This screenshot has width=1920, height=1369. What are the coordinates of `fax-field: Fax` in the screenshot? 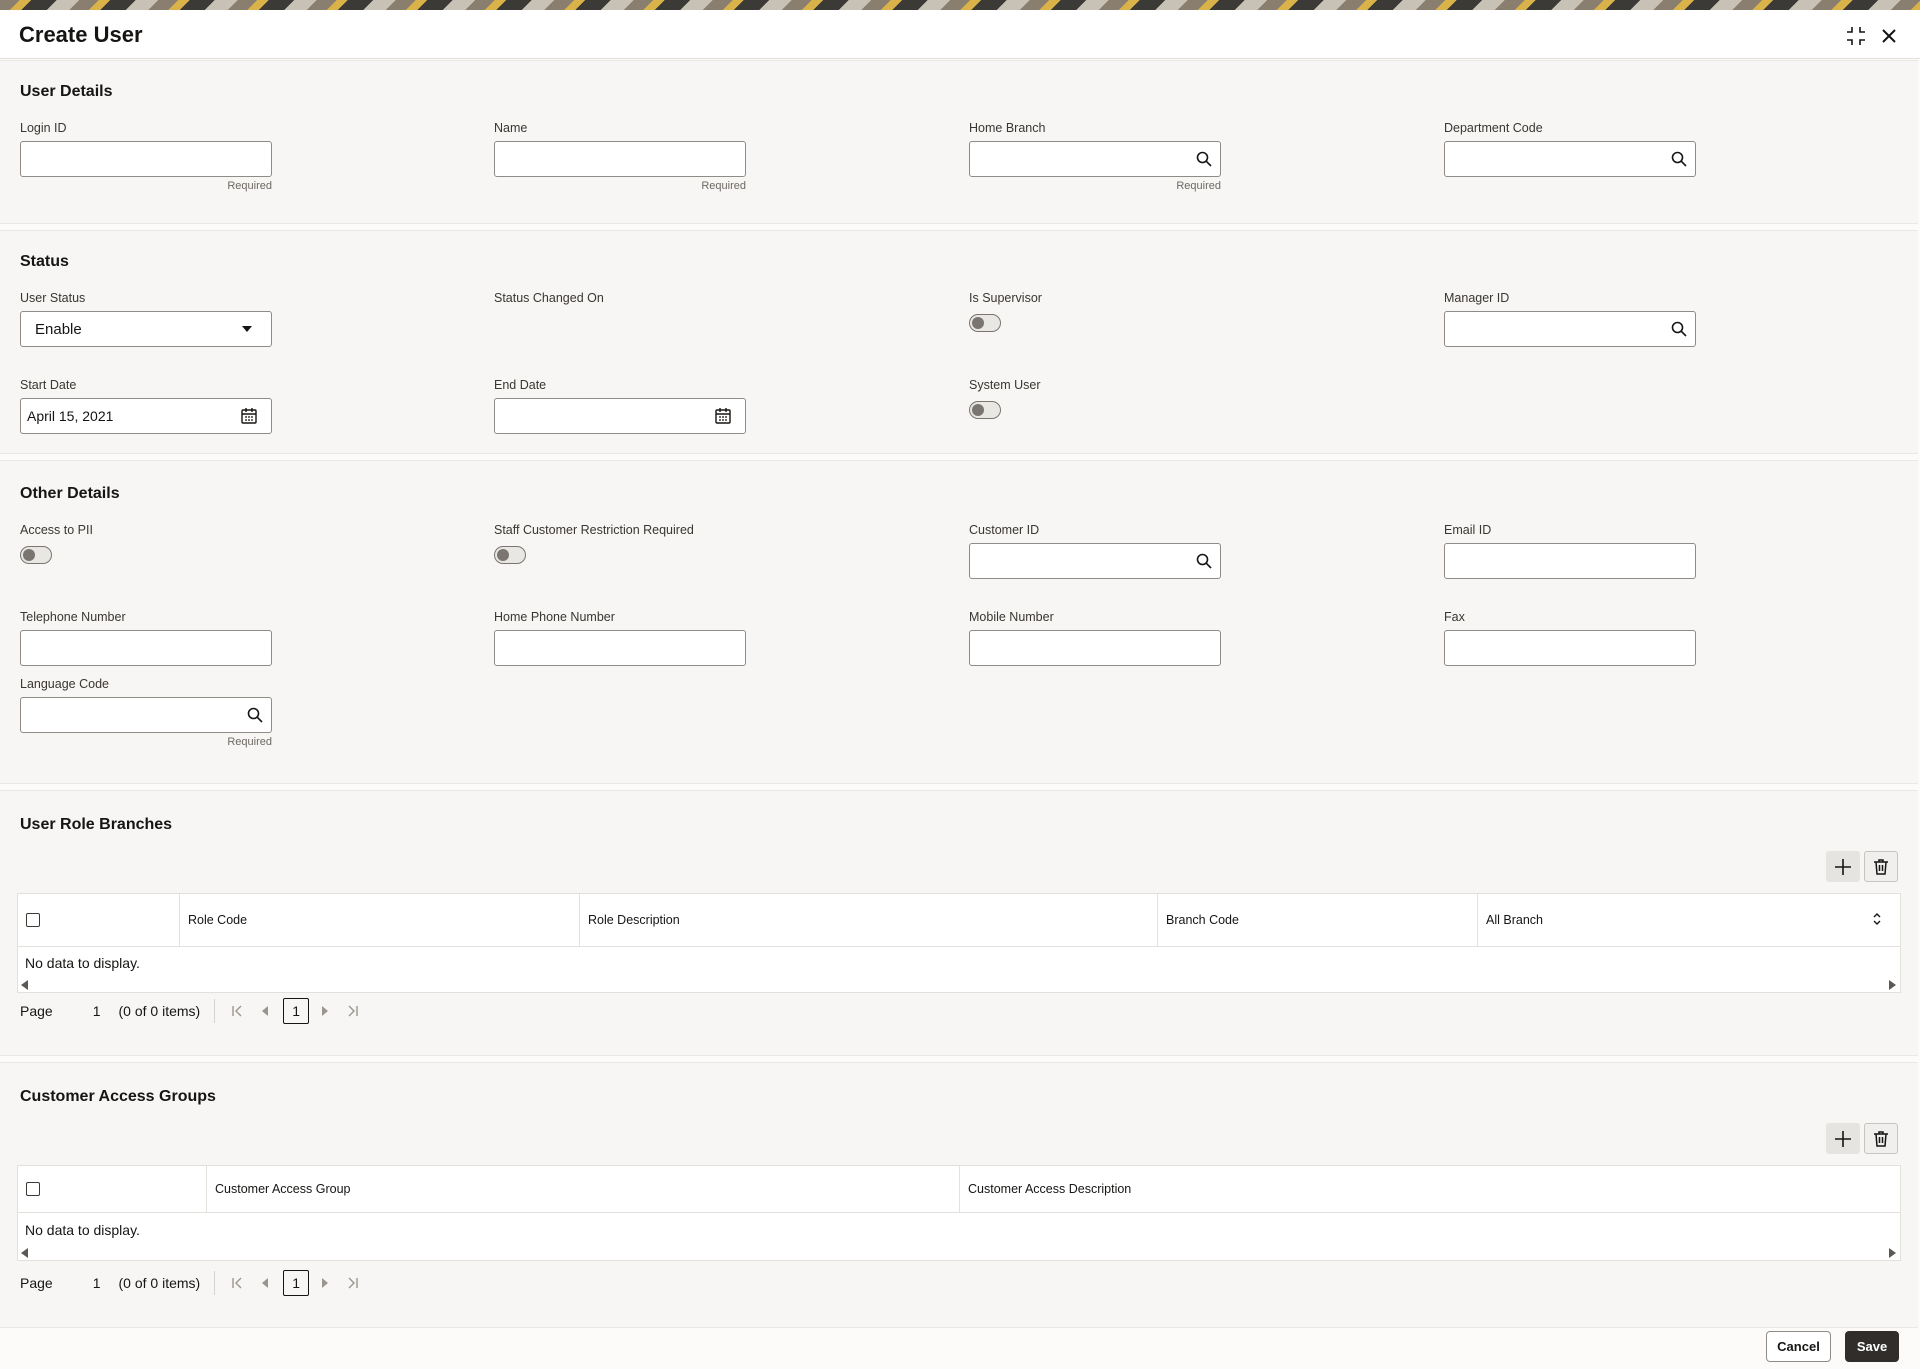 It's located at (1570, 637).